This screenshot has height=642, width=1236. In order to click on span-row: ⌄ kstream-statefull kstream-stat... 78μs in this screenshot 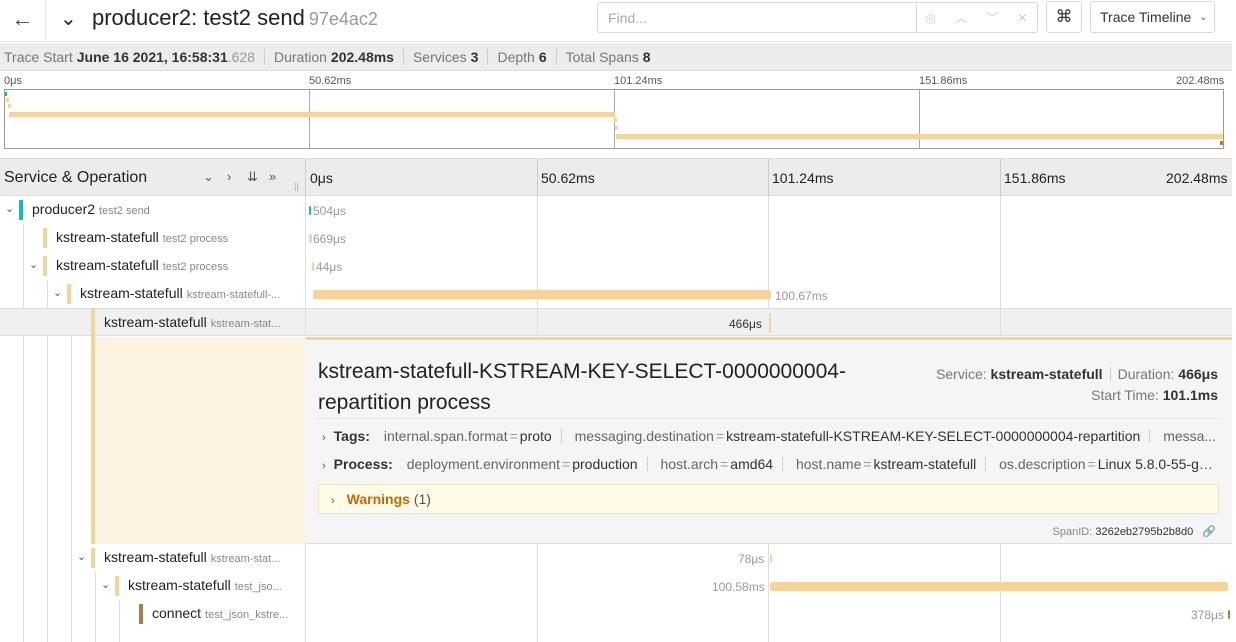, I will do `click(616, 558)`.